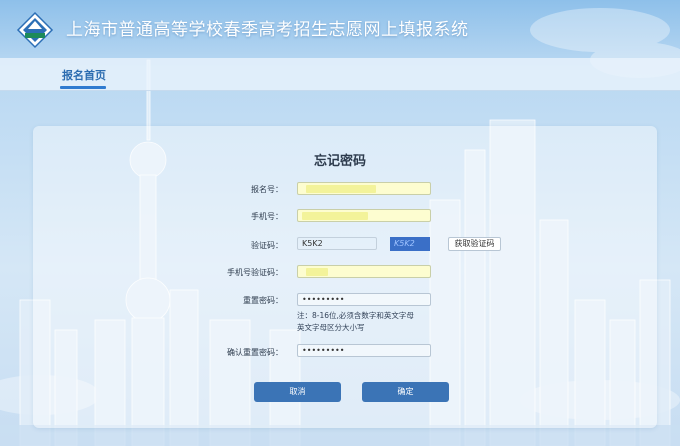 The image size is (680, 446). What do you see at coordinates (263, 300) in the screenshot?
I see `reset-password-label: 重置密码：` at bounding box center [263, 300].